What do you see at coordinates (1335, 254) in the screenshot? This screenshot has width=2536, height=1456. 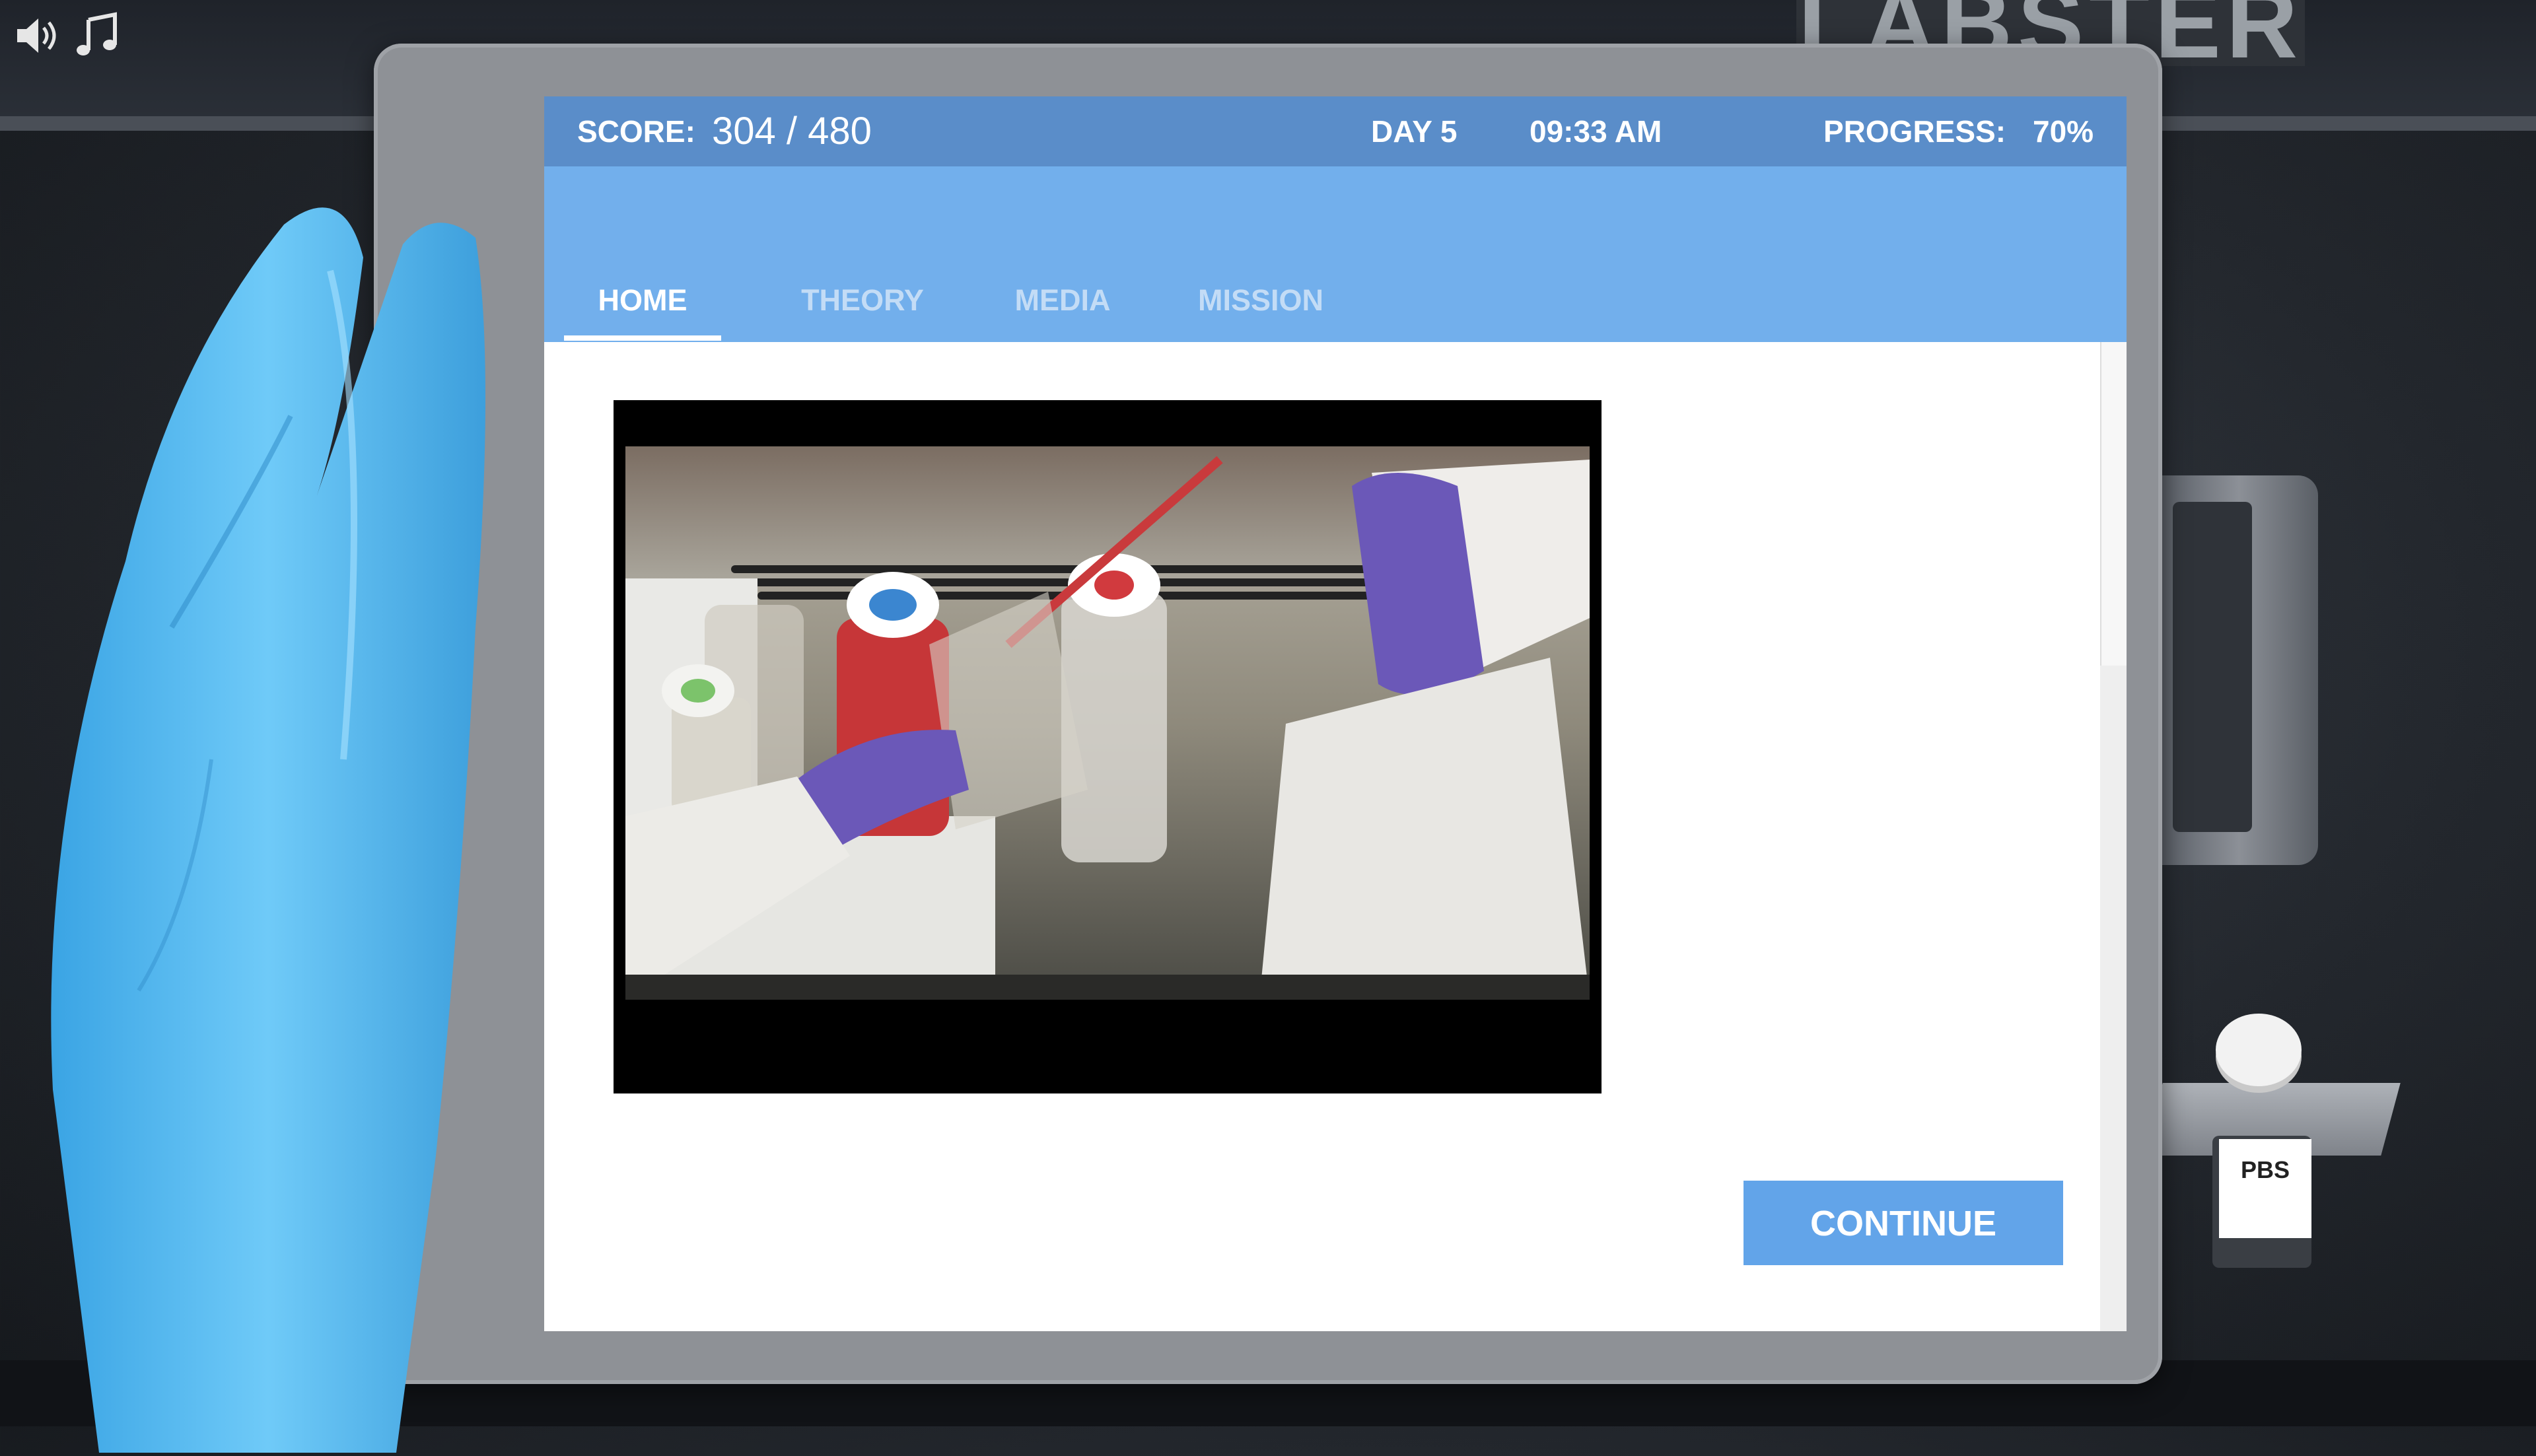 I see `tab-bar: HOME THEORY MEDIA MISSION` at bounding box center [1335, 254].